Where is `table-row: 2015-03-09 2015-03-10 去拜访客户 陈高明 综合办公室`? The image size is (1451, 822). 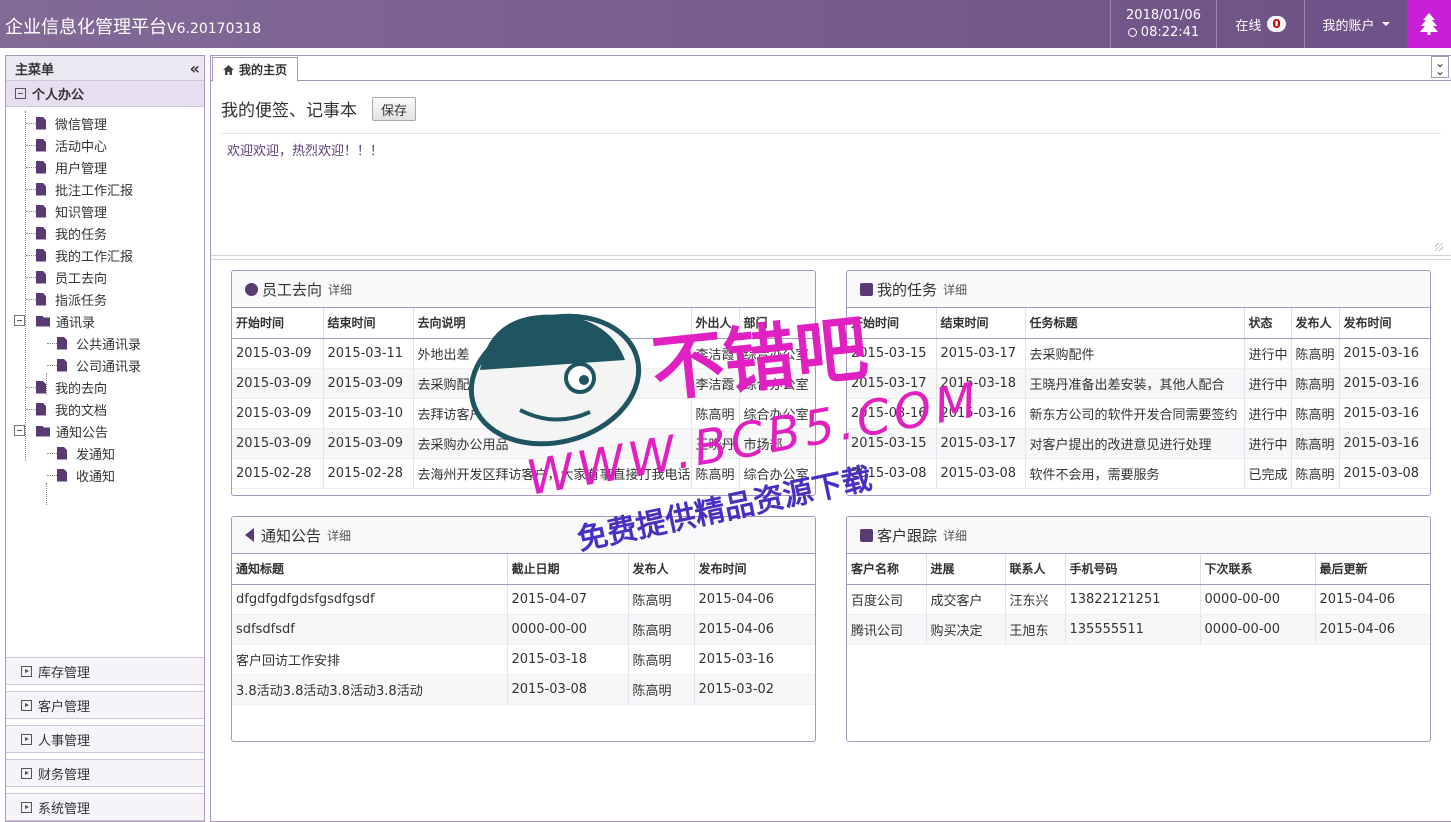
table-row: 2015-03-09 2015-03-10 去拜访客户 陈高明 综合办公室 is located at coordinates (523, 413).